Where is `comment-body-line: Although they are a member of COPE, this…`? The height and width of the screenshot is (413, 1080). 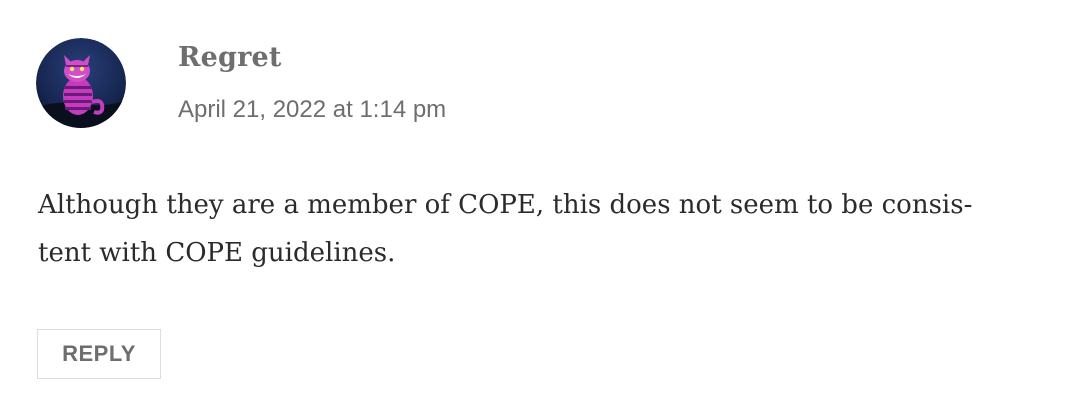 comment-body-line: Although they are a member of COPE, this… is located at coordinates (505, 205).